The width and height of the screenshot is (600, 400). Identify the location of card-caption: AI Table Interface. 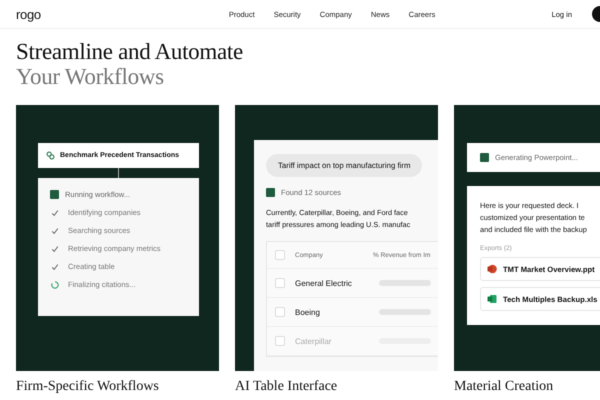
(286, 387).